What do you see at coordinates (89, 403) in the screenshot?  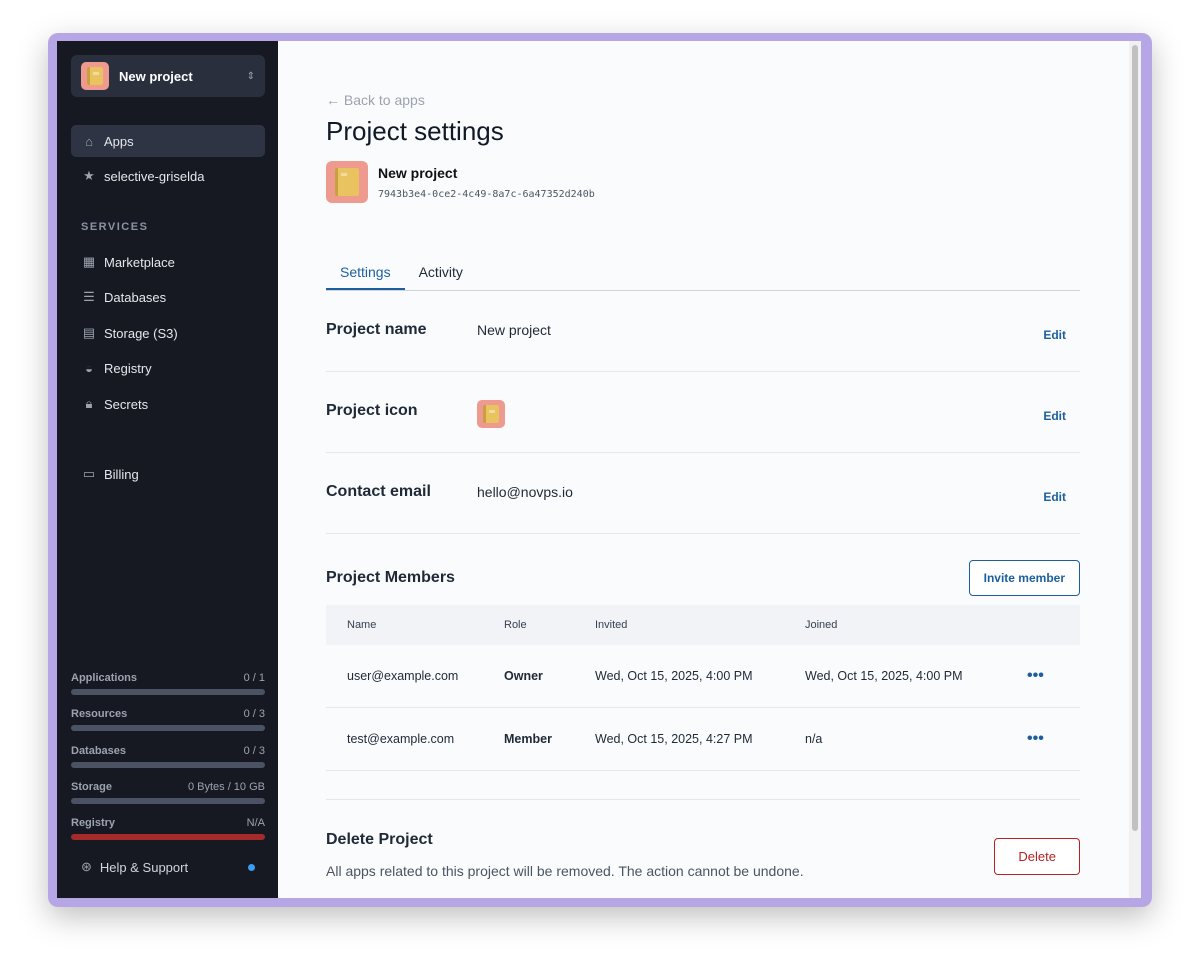 I see `lock-icon: 🔒︎` at bounding box center [89, 403].